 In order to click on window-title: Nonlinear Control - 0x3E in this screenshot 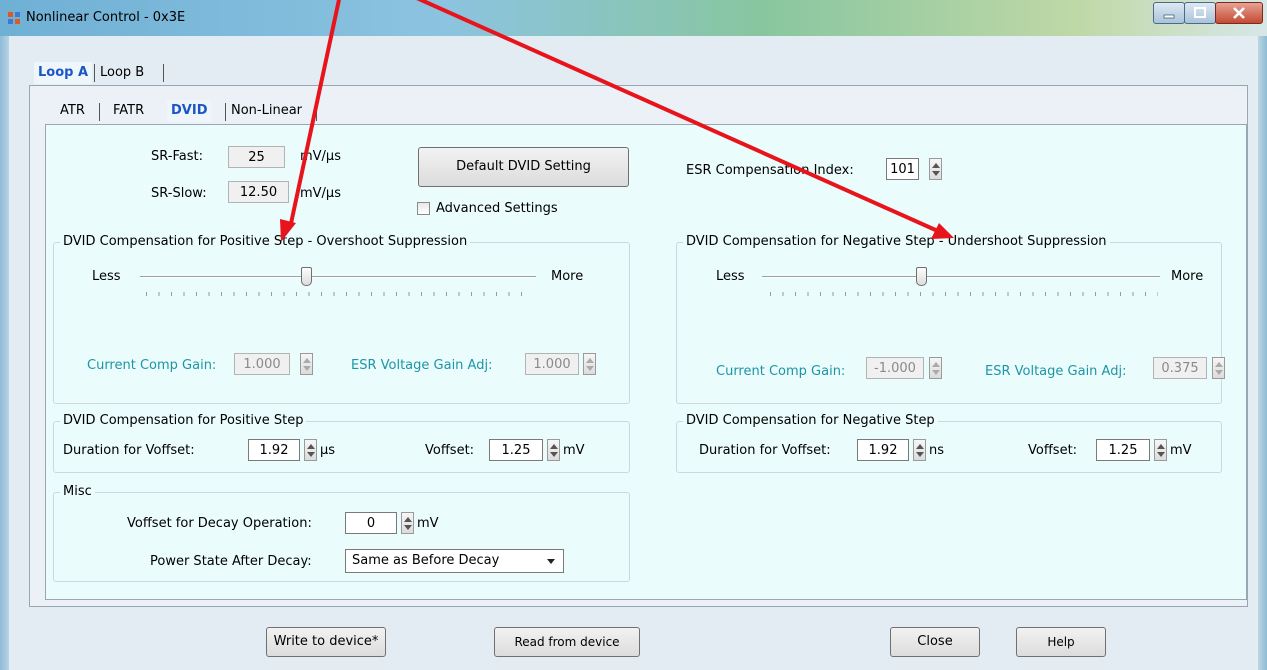, I will do `click(106, 17)`.